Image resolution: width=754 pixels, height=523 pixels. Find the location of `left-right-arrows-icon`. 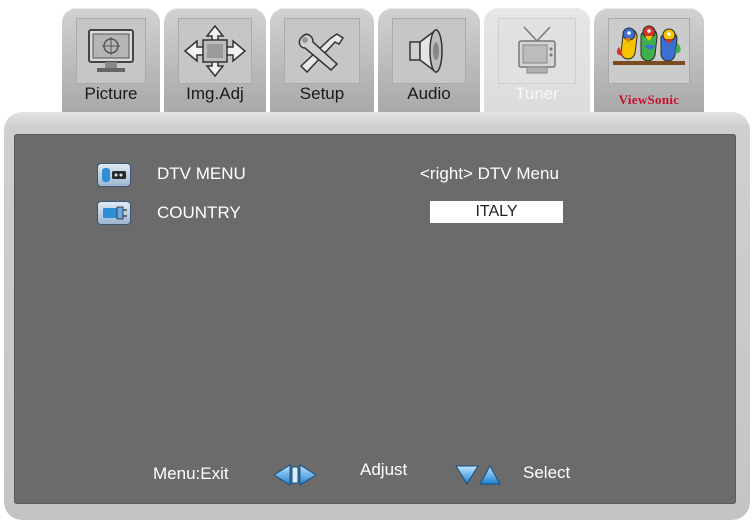

left-right-arrows-icon is located at coordinates (295, 475).